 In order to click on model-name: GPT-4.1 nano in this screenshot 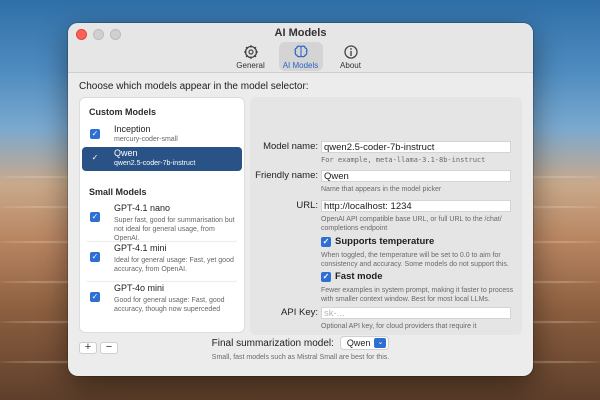, I will do `click(142, 208)`.